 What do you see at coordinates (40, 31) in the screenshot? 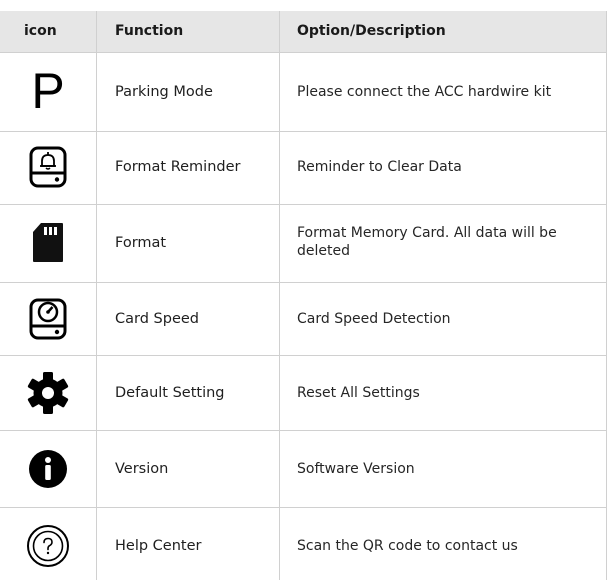
I see `header-icon: icon` at bounding box center [40, 31].